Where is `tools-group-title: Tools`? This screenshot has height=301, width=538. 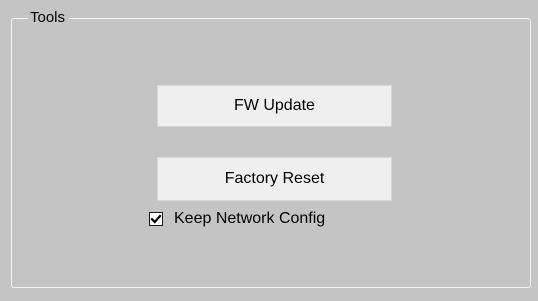 tools-group-title: Tools is located at coordinates (49, 18).